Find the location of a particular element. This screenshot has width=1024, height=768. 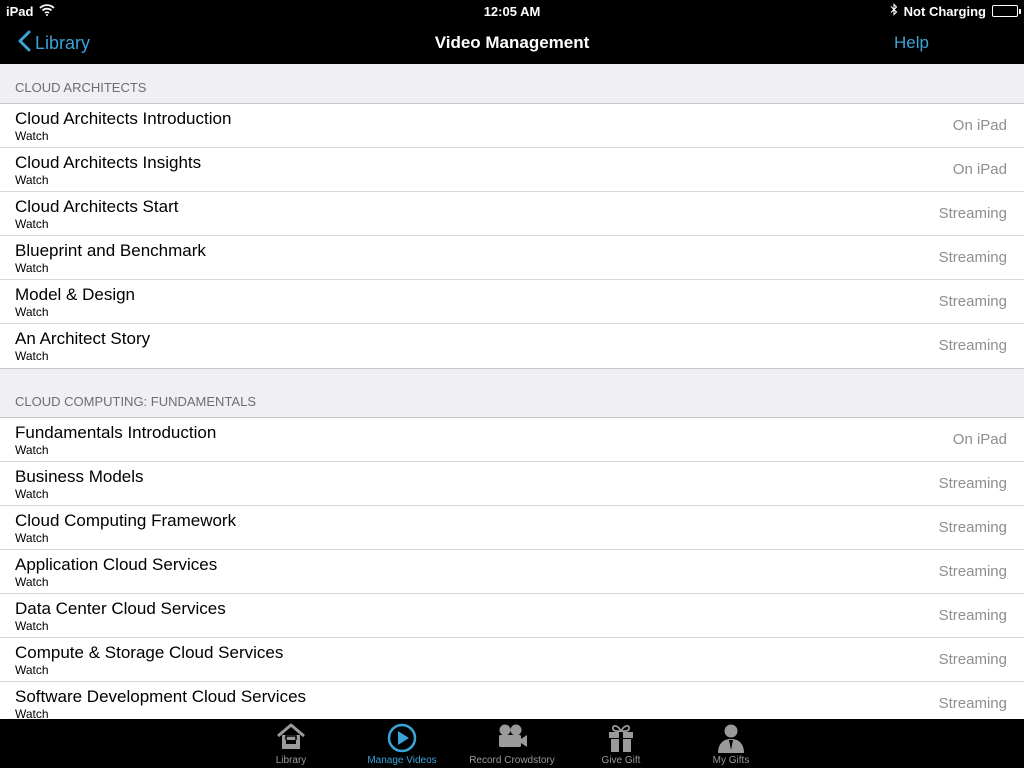

video-title: Blueprint and Benchmark is located at coordinates (110, 250).